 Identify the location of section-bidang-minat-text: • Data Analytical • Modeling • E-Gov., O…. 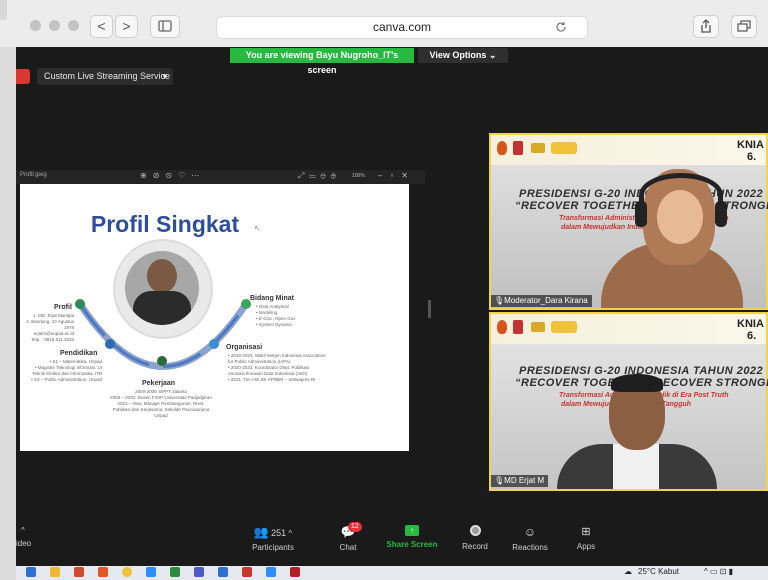
(276, 315).